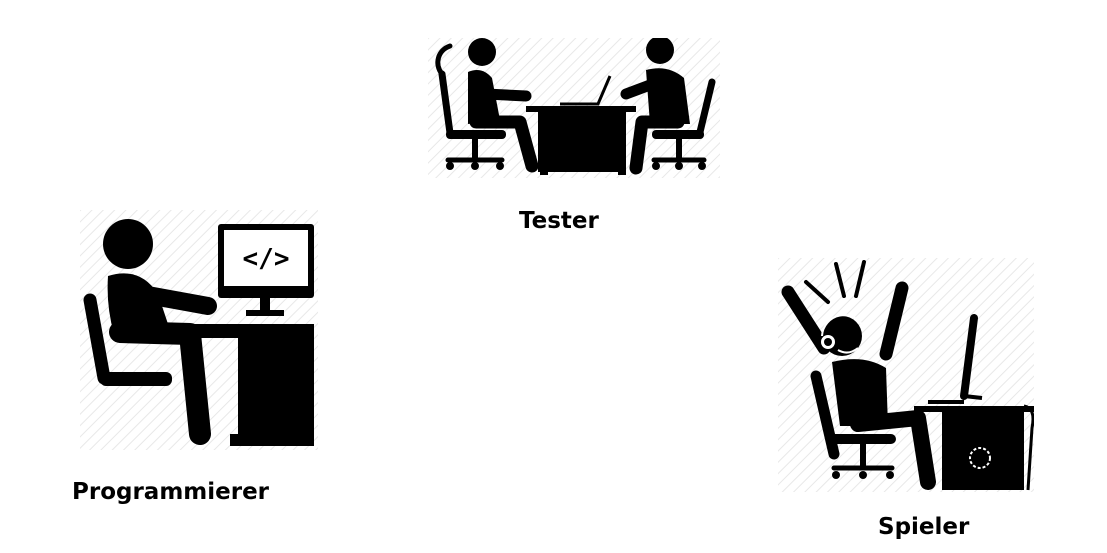 The image size is (1107, 553). I want to click on two-people-meeting-at-desk-icon, so click(574, 108).